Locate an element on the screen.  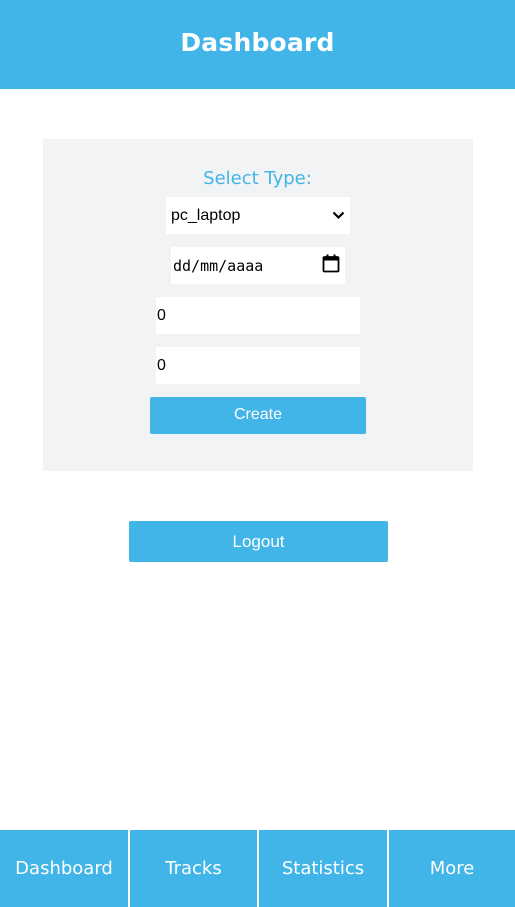
app-header: Dashboard is located at coordinates (257, 44).